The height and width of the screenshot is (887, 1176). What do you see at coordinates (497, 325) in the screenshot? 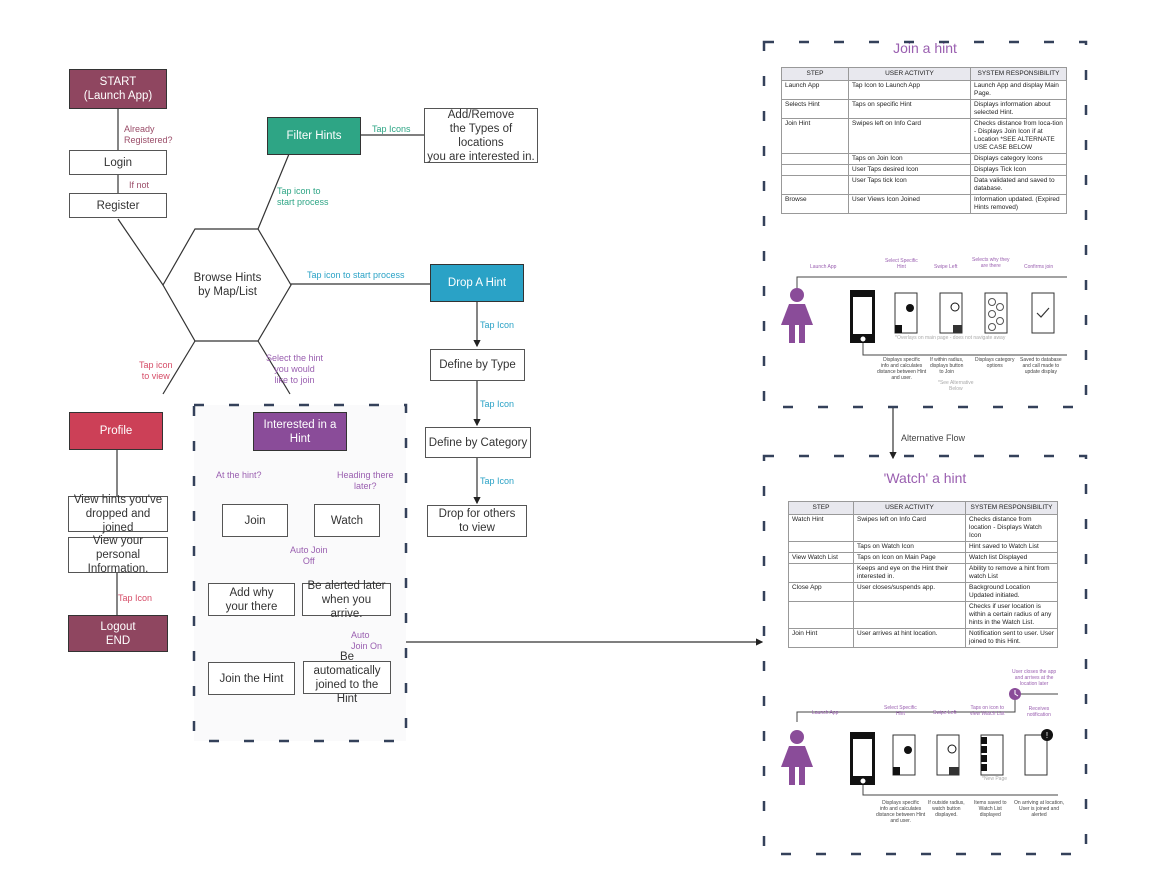
I see `tap-icon-label-1: Tap Icon` at bounding box center [497, 325].